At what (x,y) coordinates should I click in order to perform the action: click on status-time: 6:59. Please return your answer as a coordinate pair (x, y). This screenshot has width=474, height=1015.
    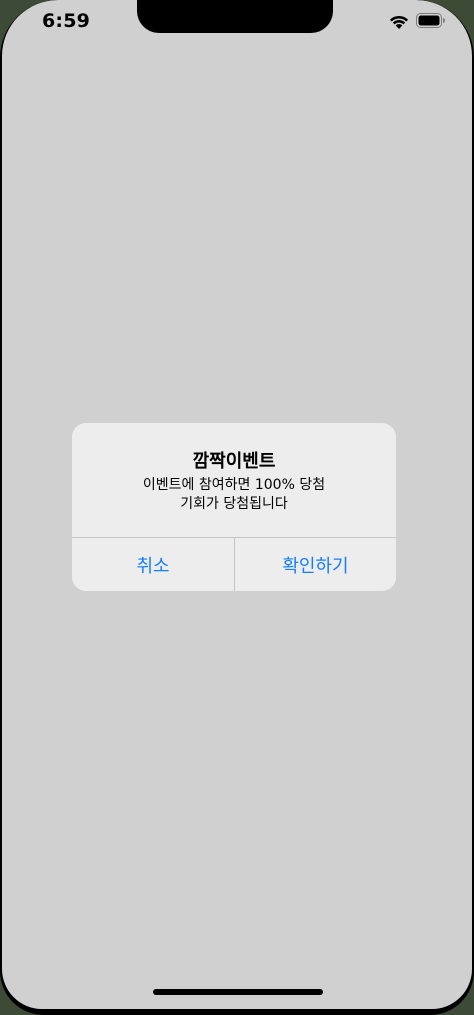
    Looking at the image, I should click on (66, 21).